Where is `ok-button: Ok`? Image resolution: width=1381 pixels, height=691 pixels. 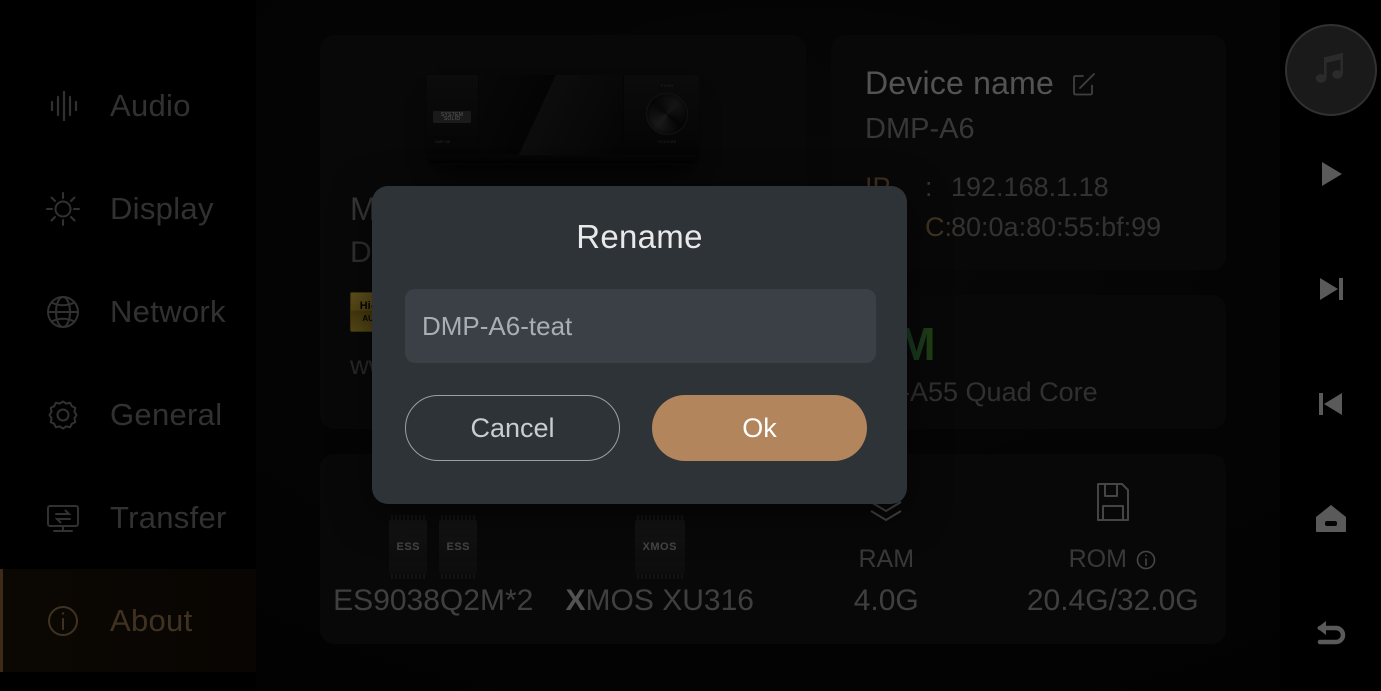 ok-button: Ok is located at coordinates (759, 428).